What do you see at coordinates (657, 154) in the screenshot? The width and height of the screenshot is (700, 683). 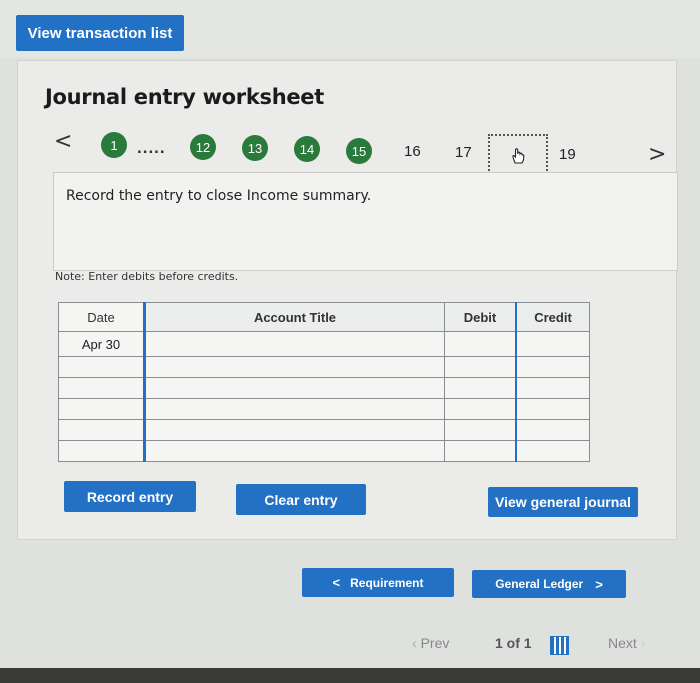 I see `next-step-arrow: >` at bounding box center [657, 154].